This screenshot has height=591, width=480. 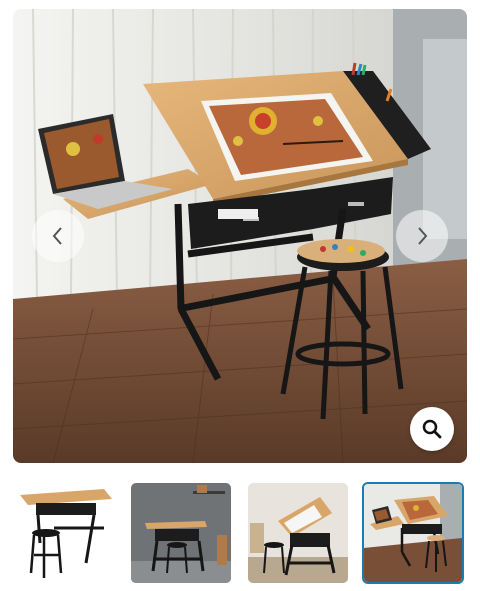 I want to click on previous-image-button, so click(x=58, y=236).